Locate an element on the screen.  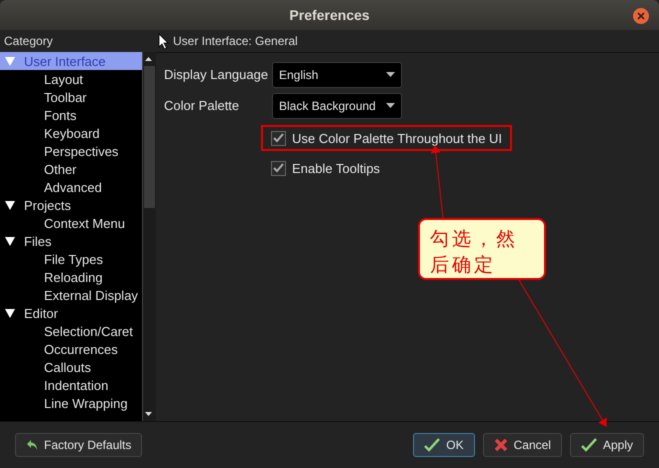
tree-item: File Types is located at coordinates (71, 259).